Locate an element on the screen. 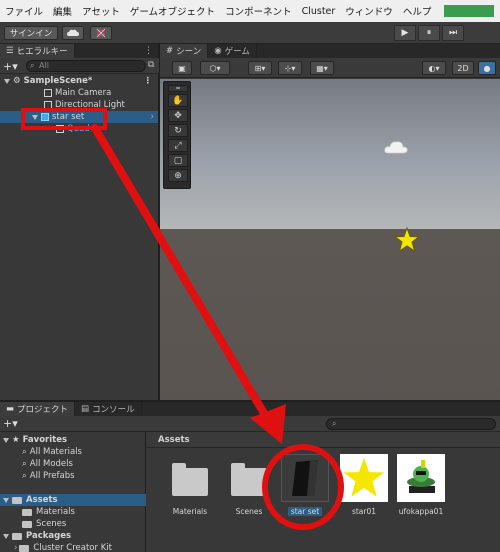 This screenshot has height=552, width=500. menu-component: コンポーネント is located at coordinates (258, 11).